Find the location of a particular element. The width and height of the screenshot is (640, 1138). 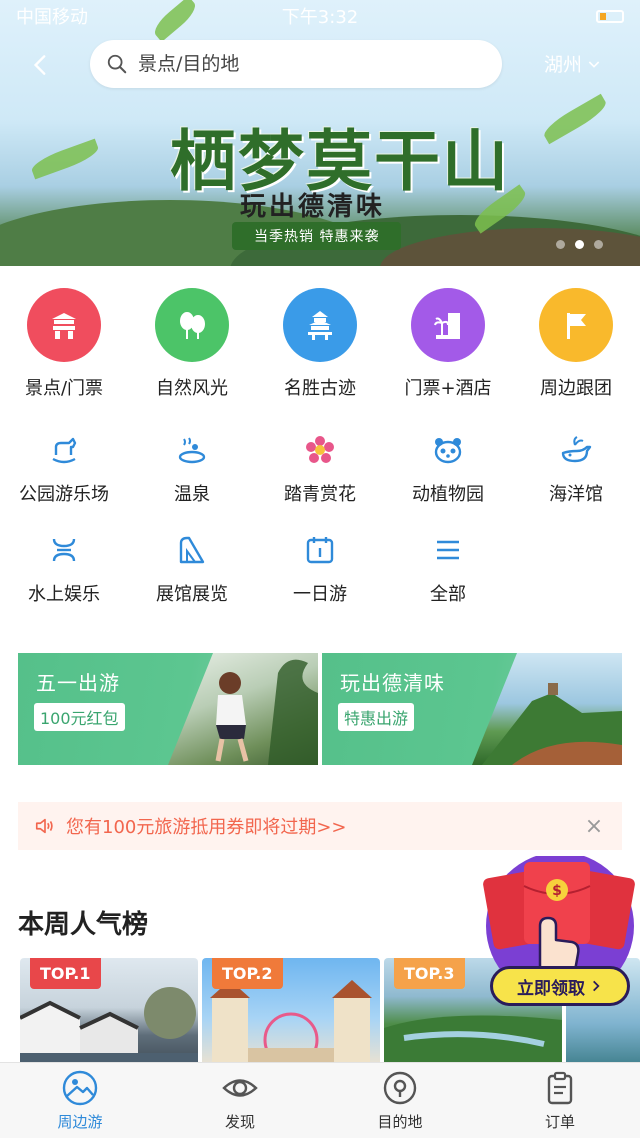

status-time: 下午3:32 is located at coordinates (320, 17).